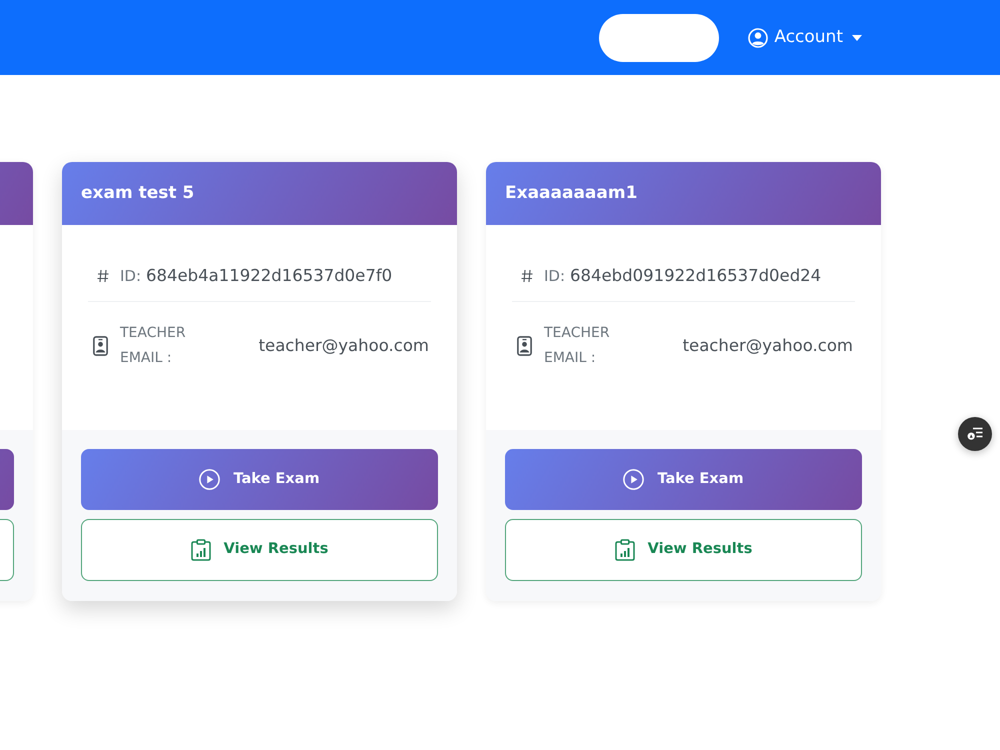 The height and width of the screenshot is (750, 1000). I want to click on account-menu: Account, so click(805, 37).